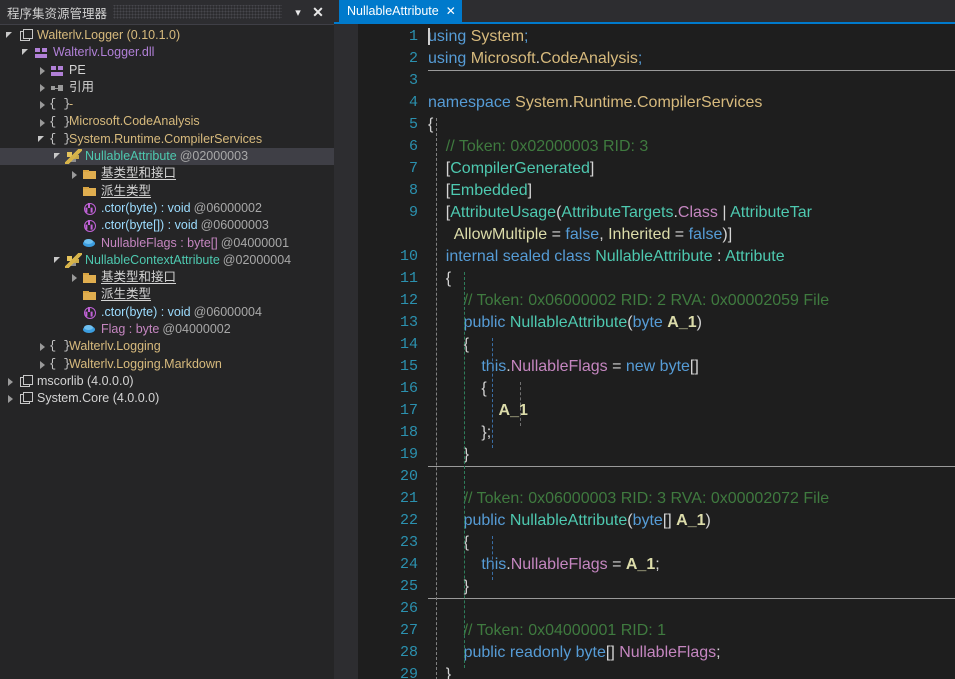 The image size is (955, 679). What do you see at coordinates (644, 11) in the screenshot?
I see `tab-strip: NullableAttribute ✕` at bounding box center [644, 11].